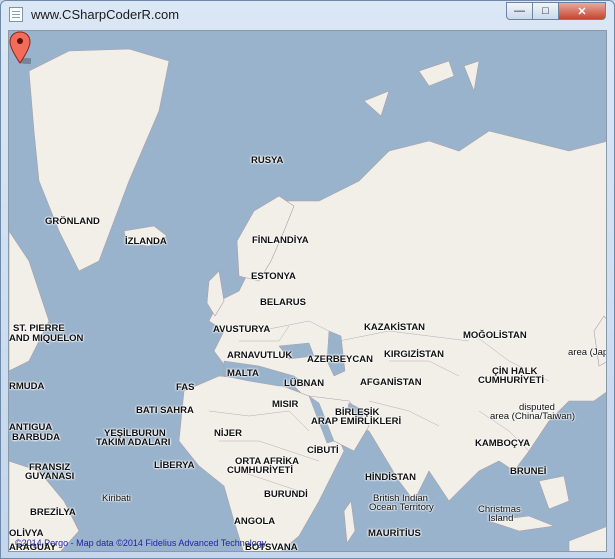 Image resolution: width=615 pixels, height=559 pixels. What do you see at coordinates (533, 416) in the screenshot?
I see `map-label-disputed-2: area (China/Taiwan)` at bounding box center [533, 416].